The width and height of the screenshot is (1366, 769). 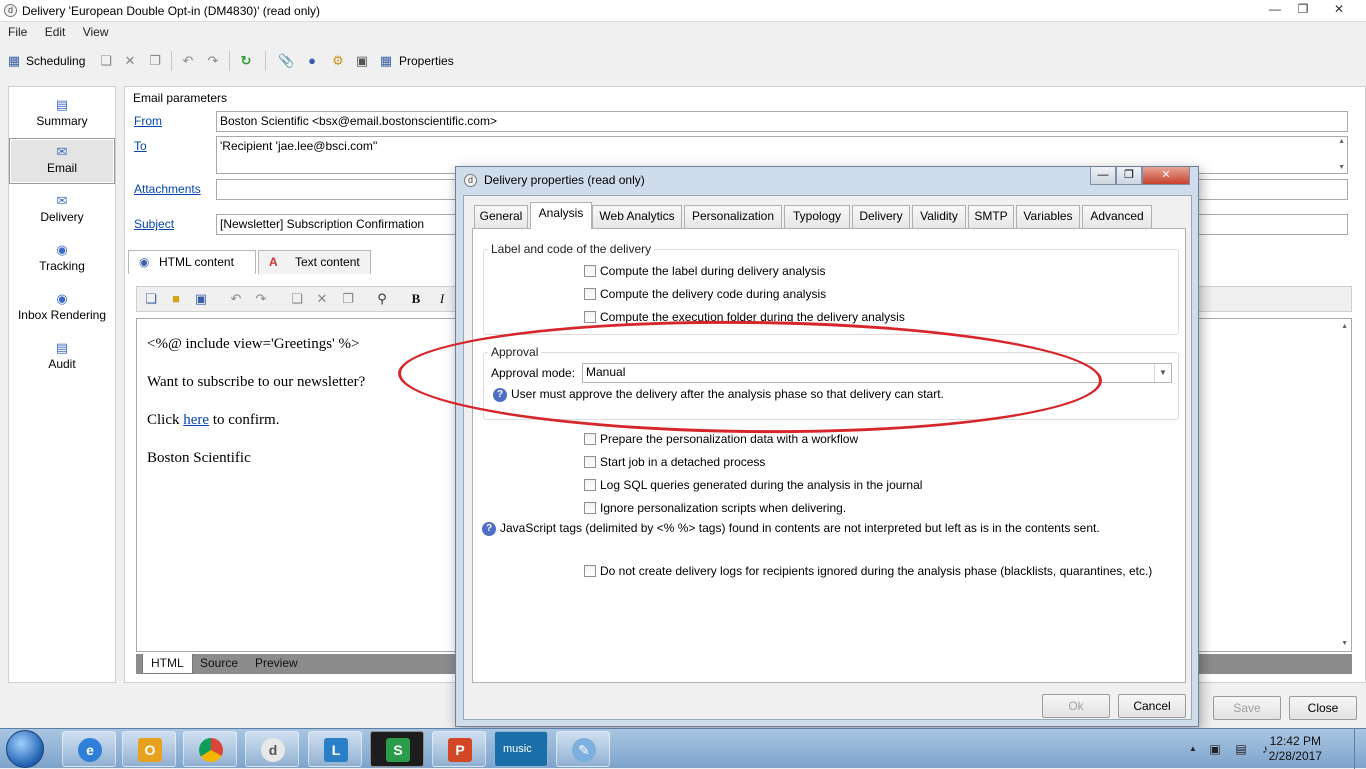 What do you see at coordinates (583, 749) in the screenshot?
I see `taskbar-paint: ✎` at bounding box center [583, 749].